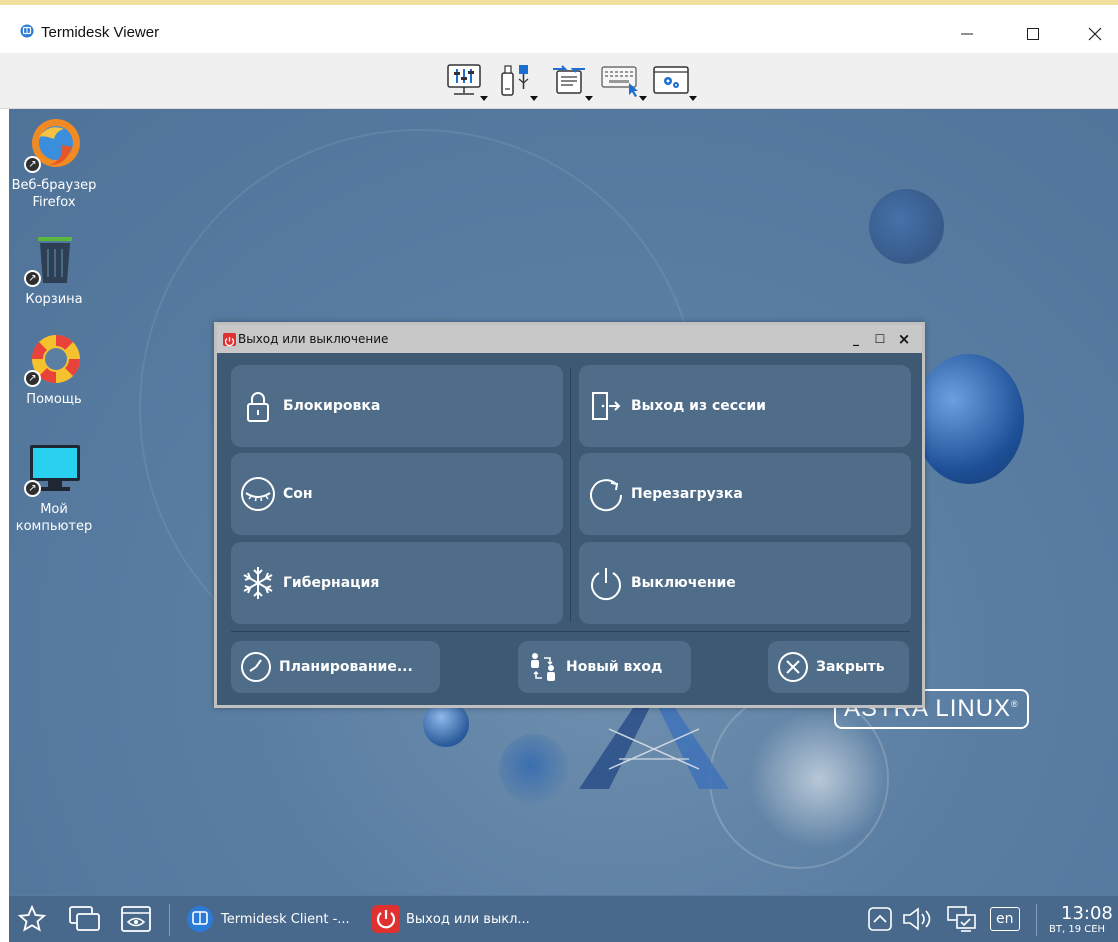 The width and height of the screenshot is (1118, 942). Describe the element at coordinates (687, 494) in the screenshot. I see `reboot-label: Перезагрузка` at that location.